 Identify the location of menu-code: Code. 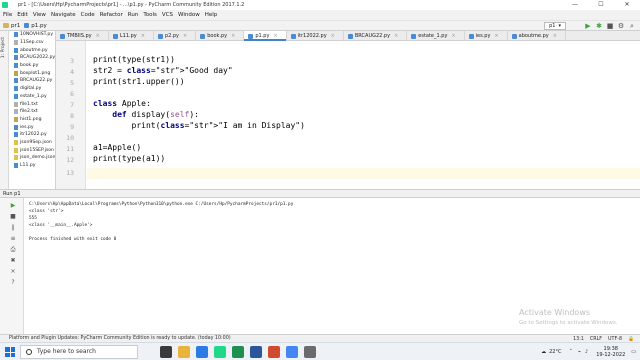
(88, 15).